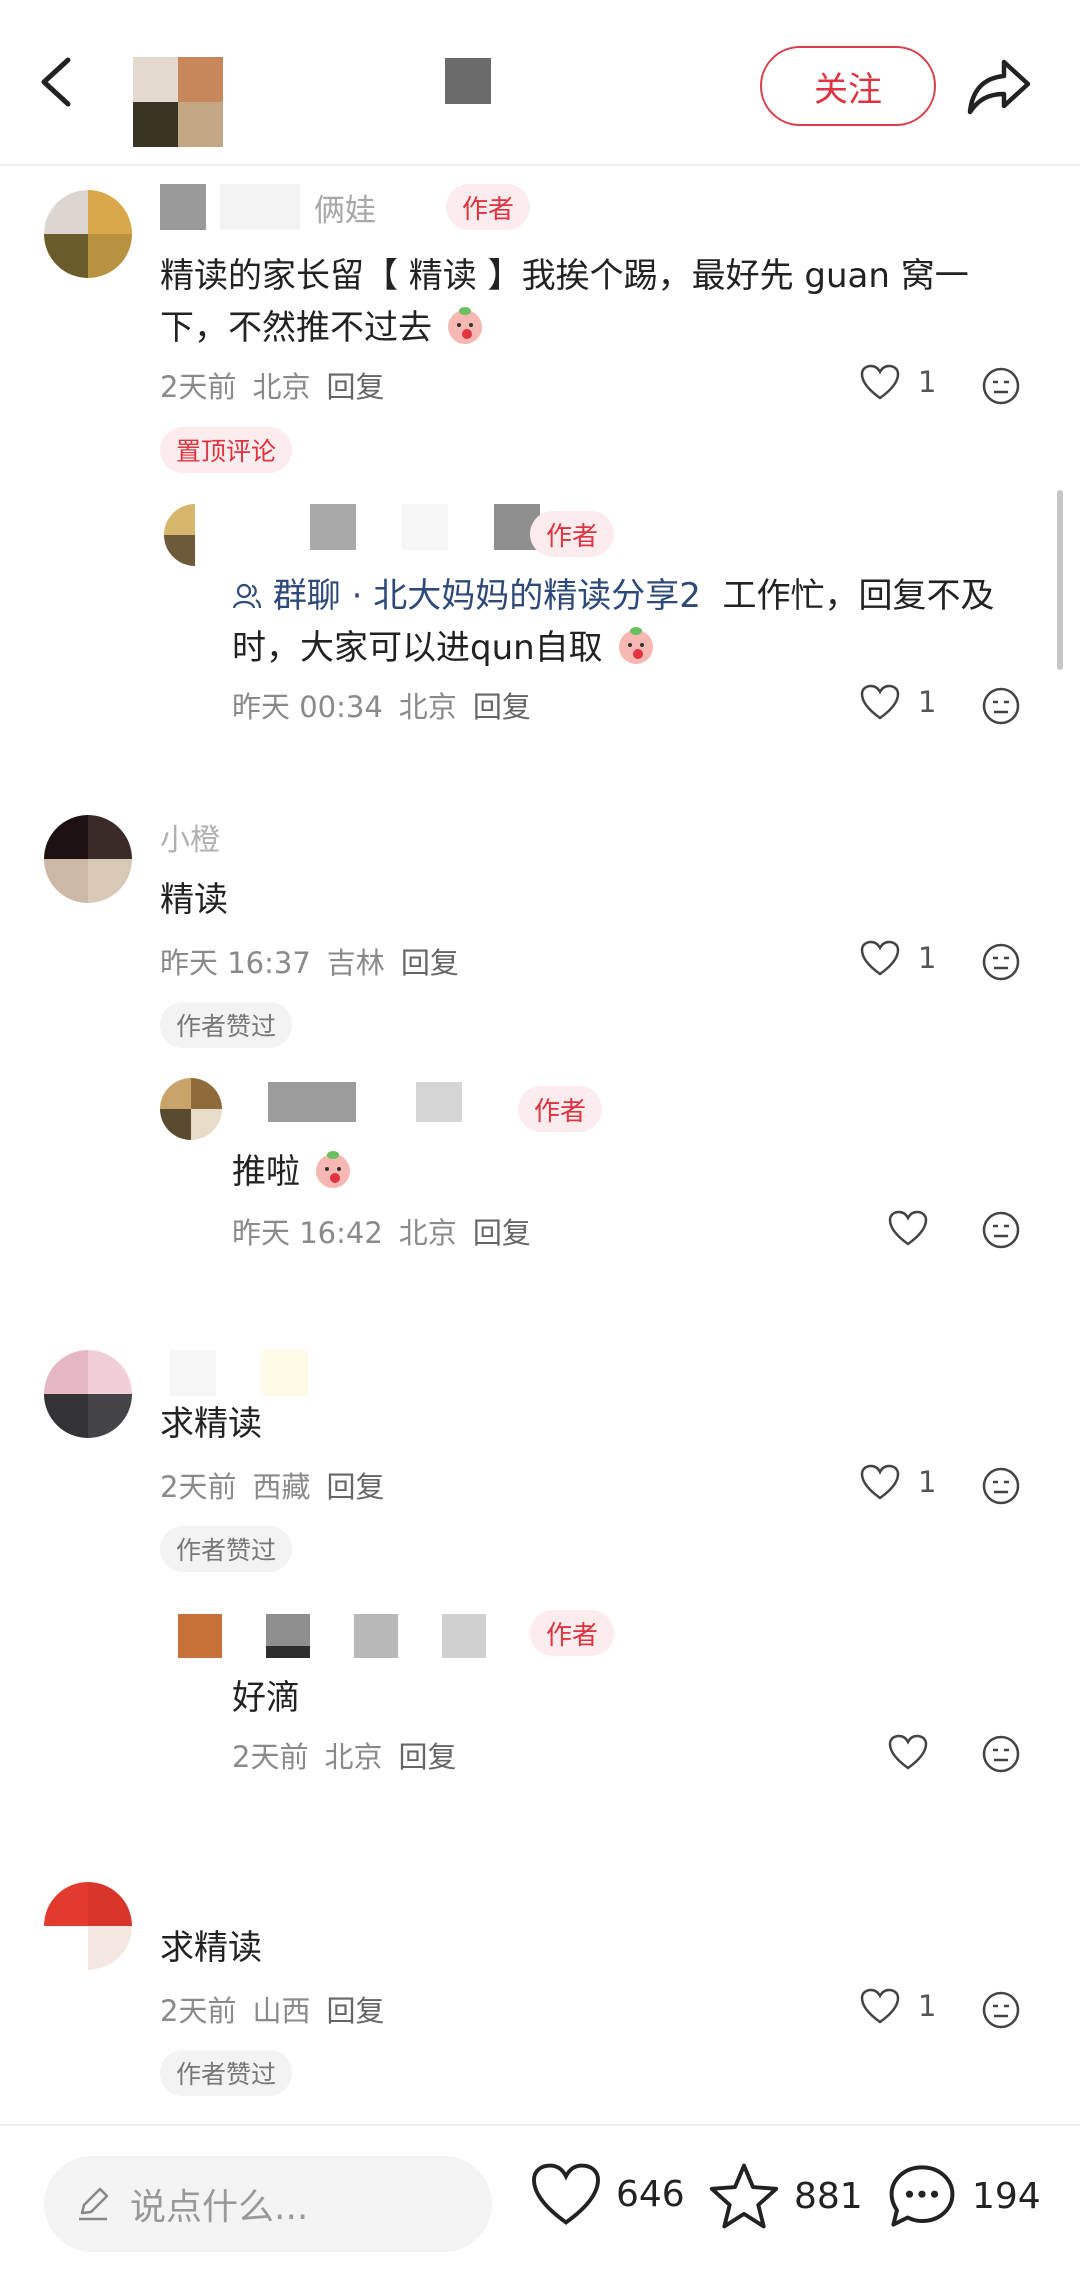 This screenshot has width=1080, height=2280. I want to click on reply-meta: 昨天 16:42 北京 回复, so click(381, 1231).